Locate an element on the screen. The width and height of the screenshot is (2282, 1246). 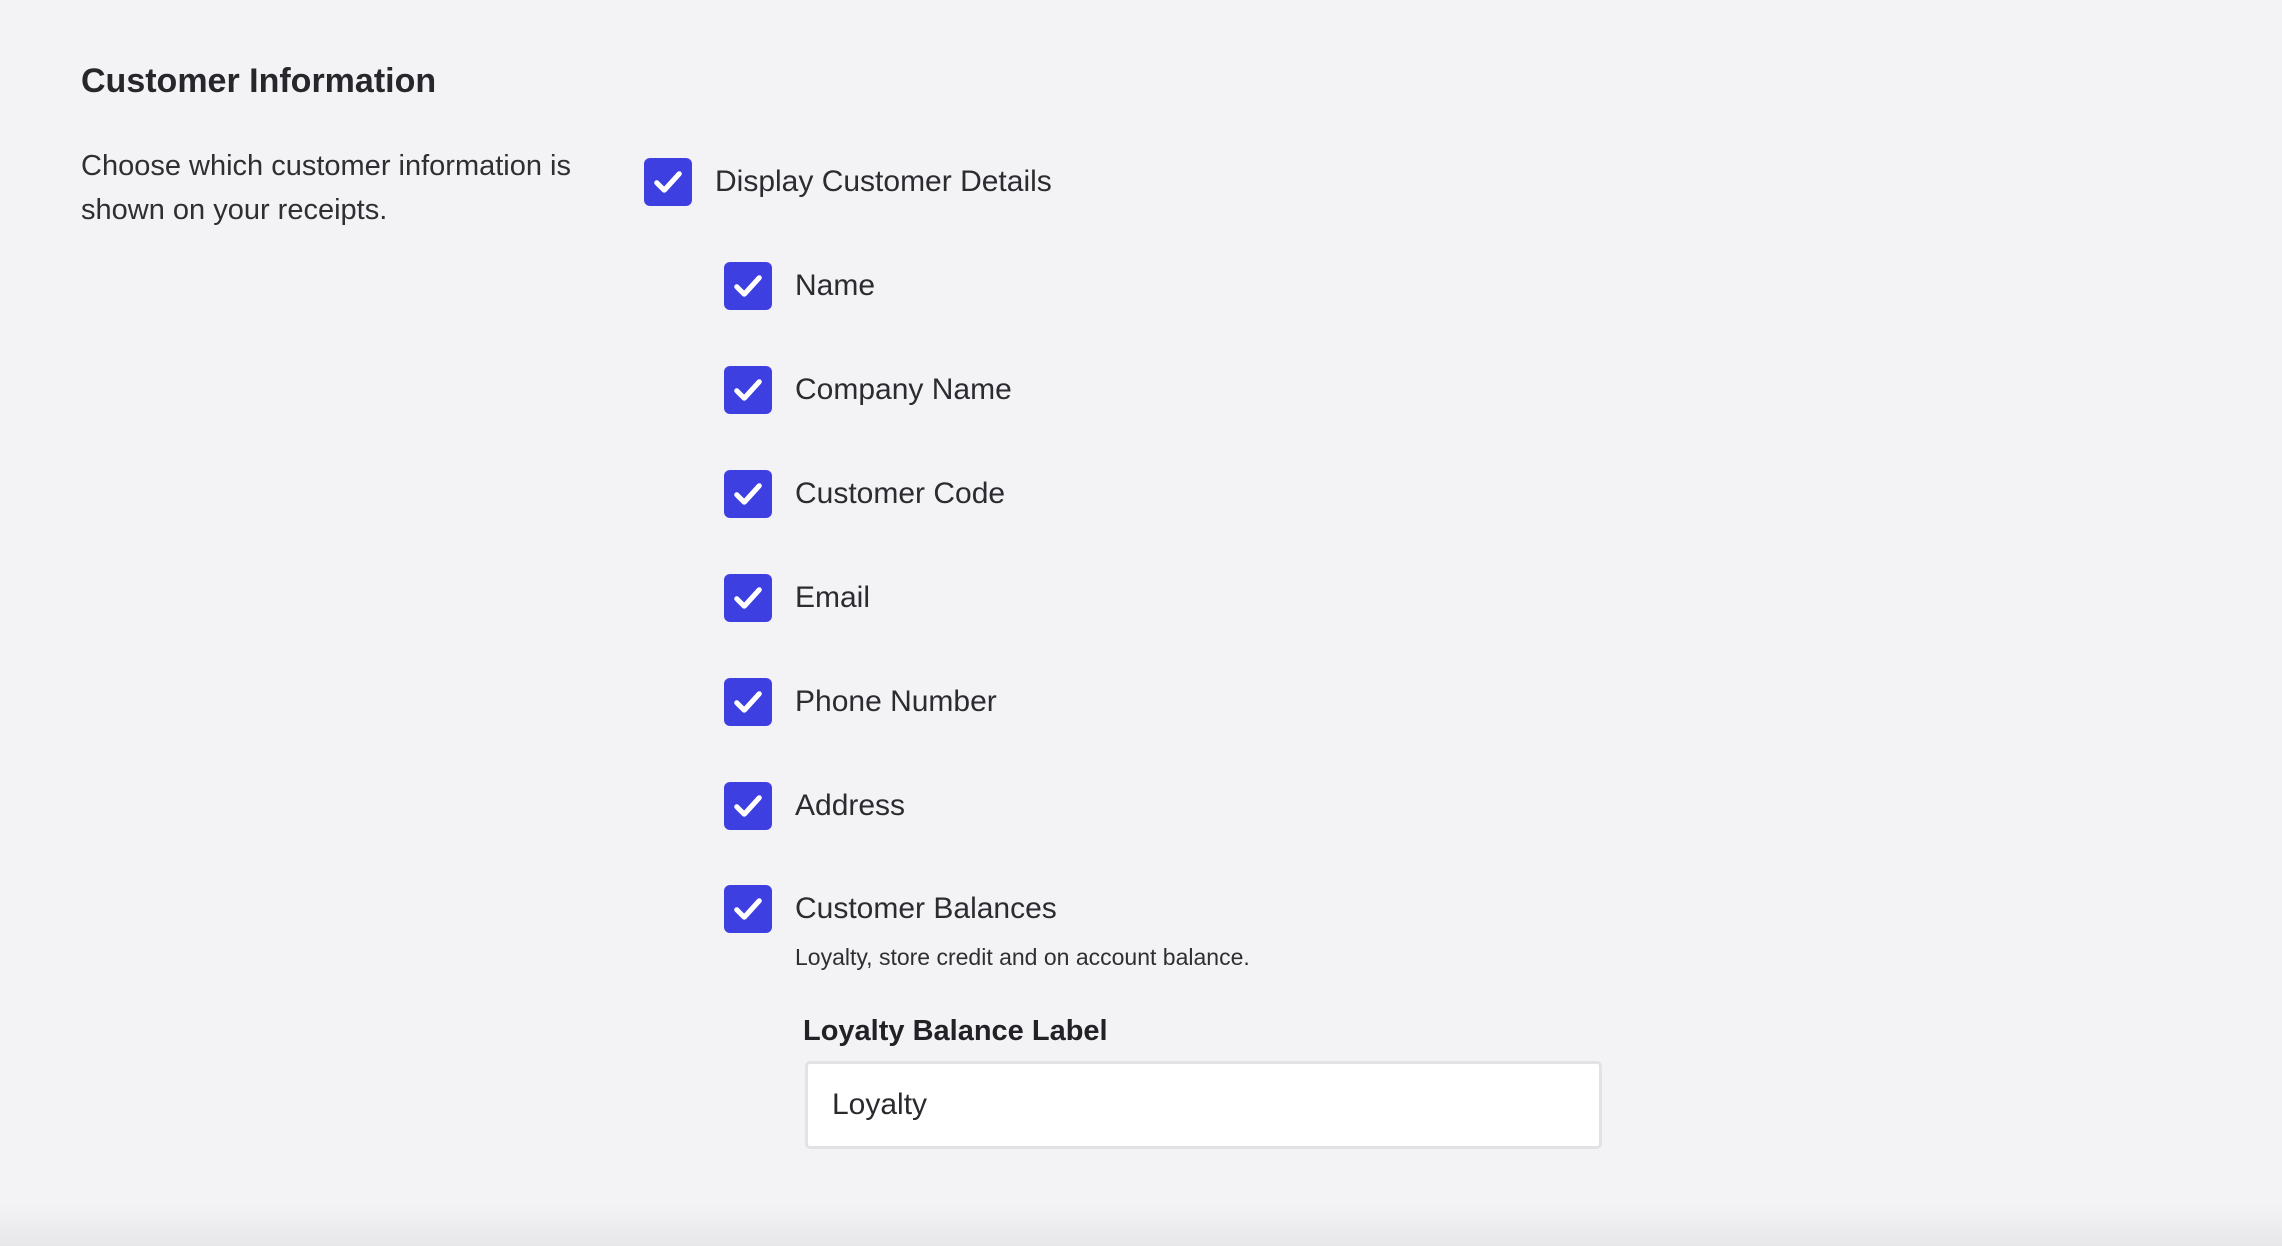
bottom-divider-shadow is located at coordinates (1141, 1225).